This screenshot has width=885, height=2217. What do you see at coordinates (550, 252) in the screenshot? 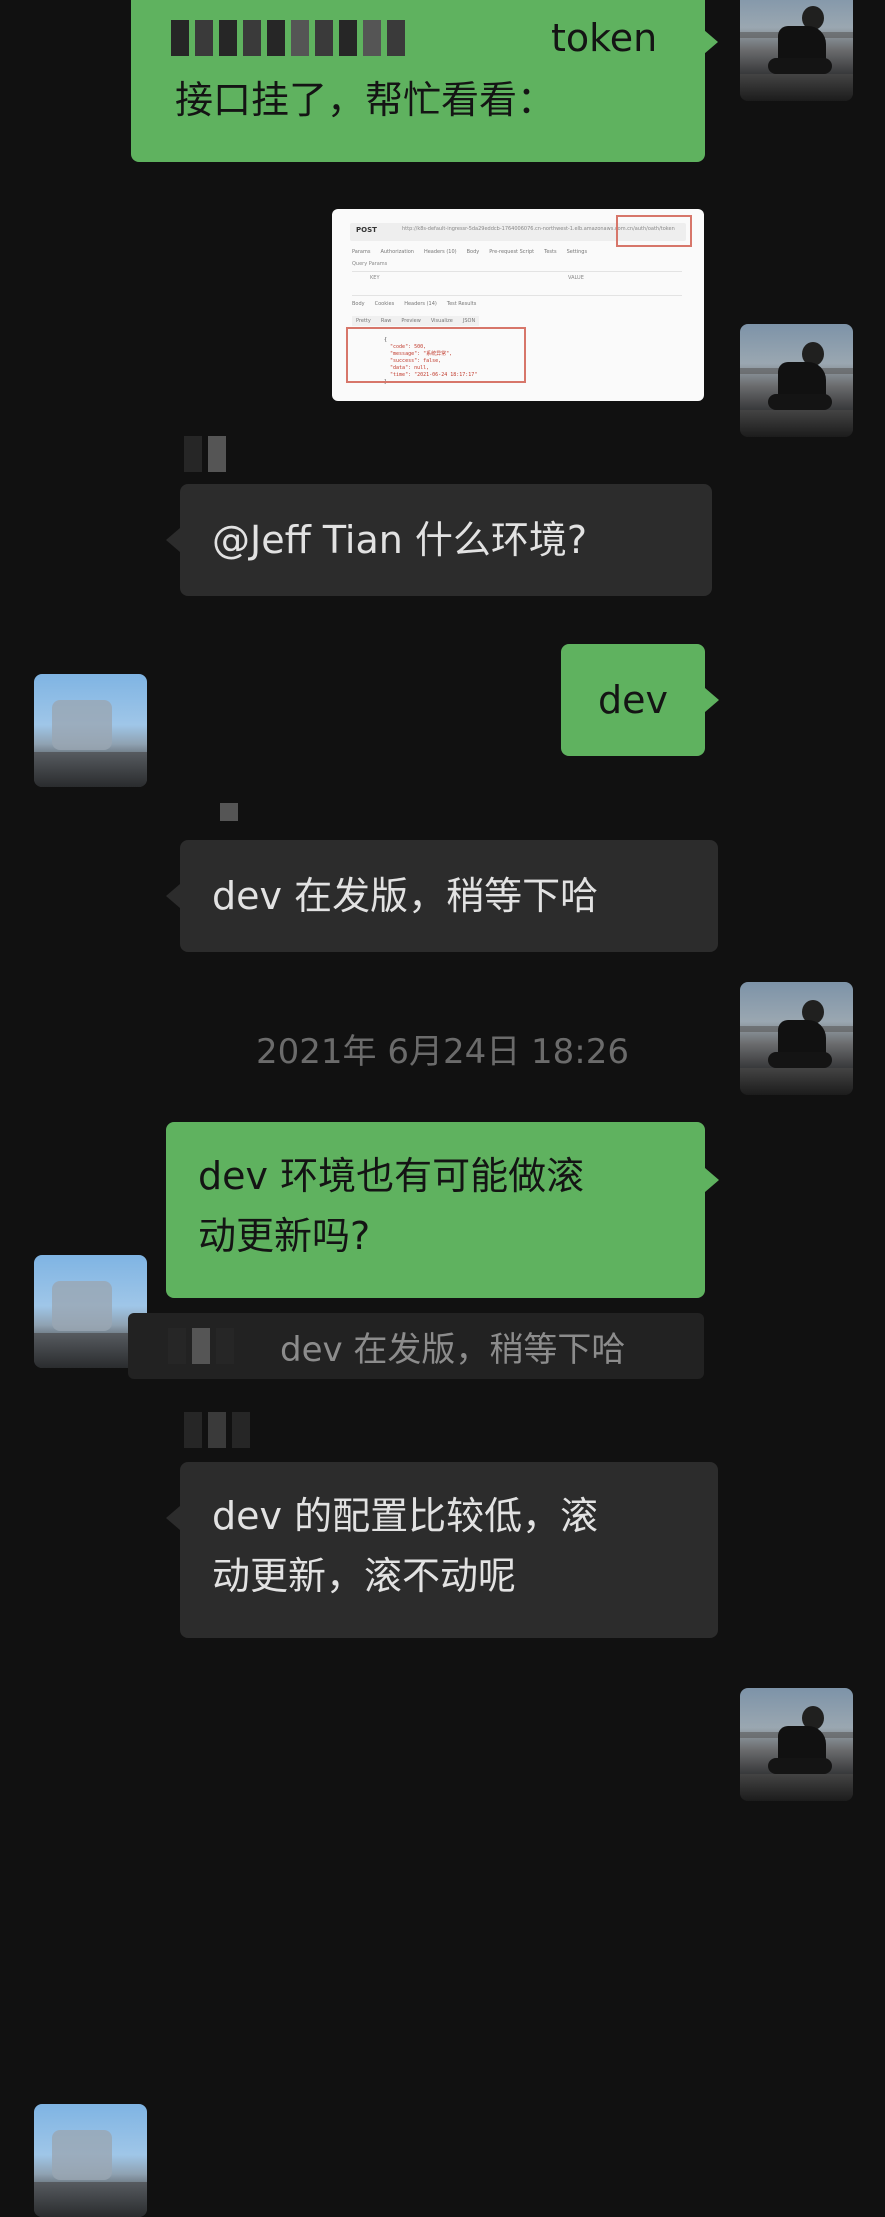
I see `tab-tests: Tests` at bounding box center [550, 252].